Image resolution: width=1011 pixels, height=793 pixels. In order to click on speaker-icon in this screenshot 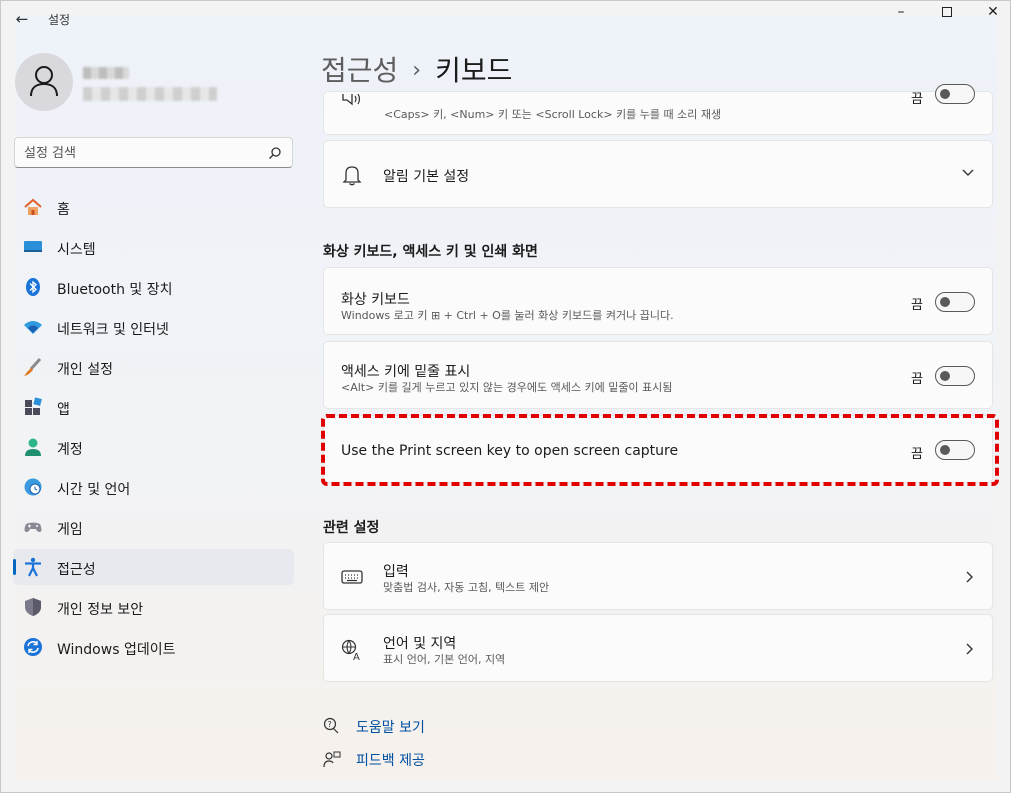, I will do `click(351, 100)`.